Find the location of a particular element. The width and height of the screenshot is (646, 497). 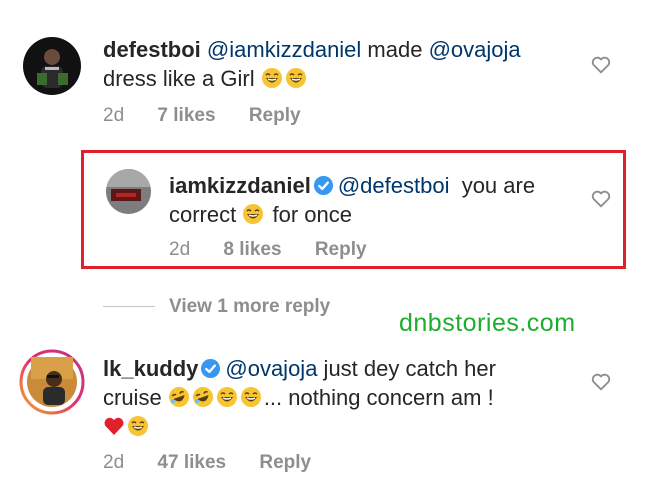

view-more-replies-button: View 1 more reply is located at coordinates (216, 307).